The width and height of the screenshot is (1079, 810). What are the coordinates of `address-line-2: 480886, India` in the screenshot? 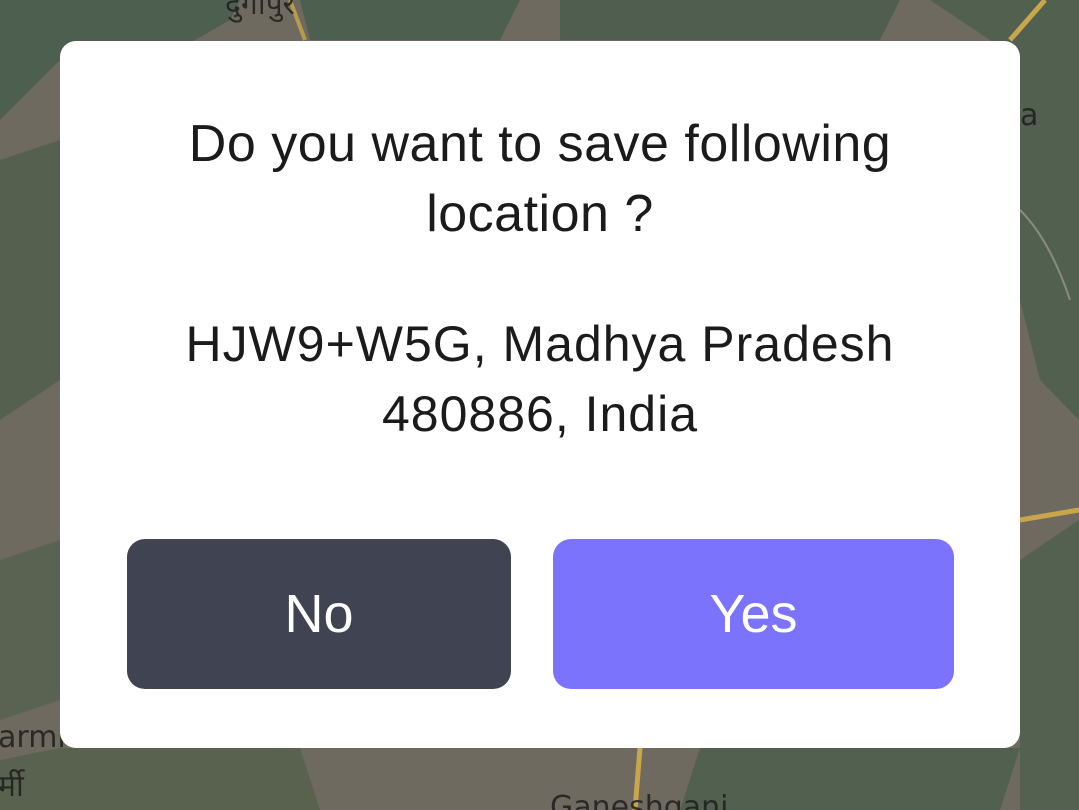 It's located at (540, 414).